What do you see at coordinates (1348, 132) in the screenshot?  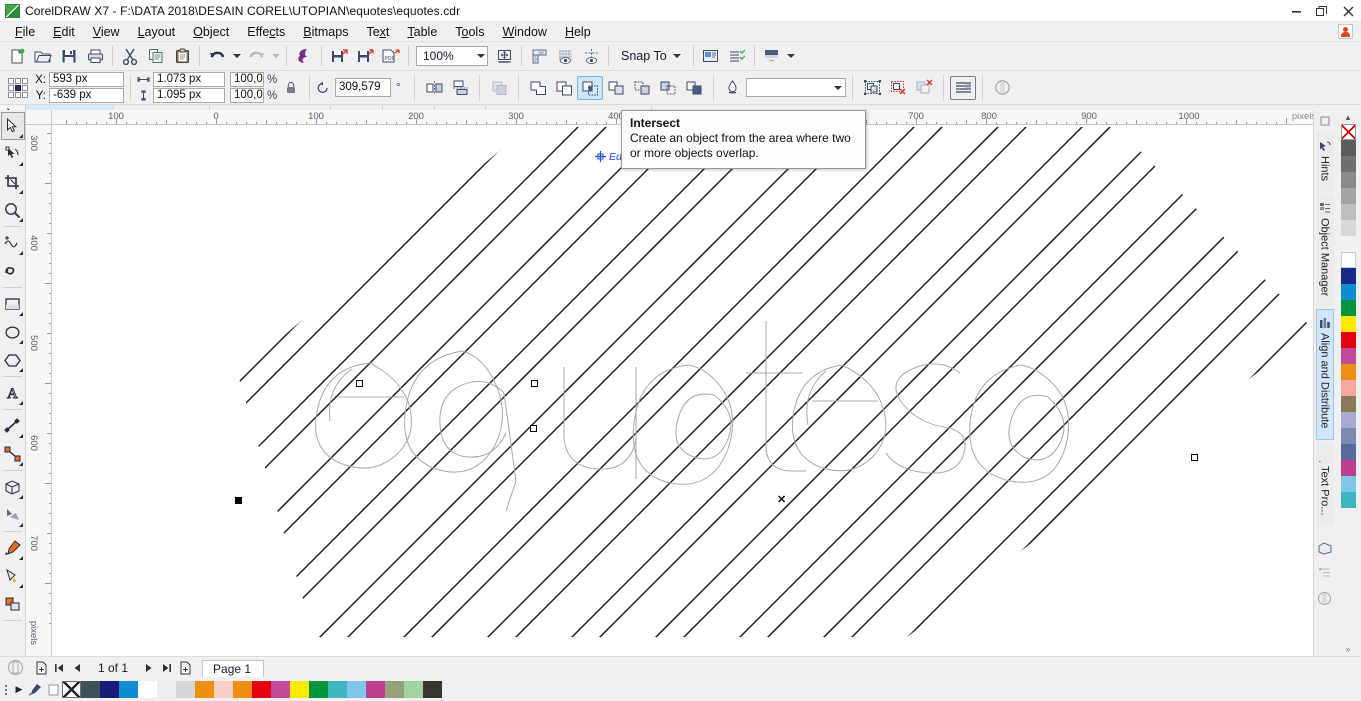 I see `palette-swatch-none` at bounding box center [1348, 132].